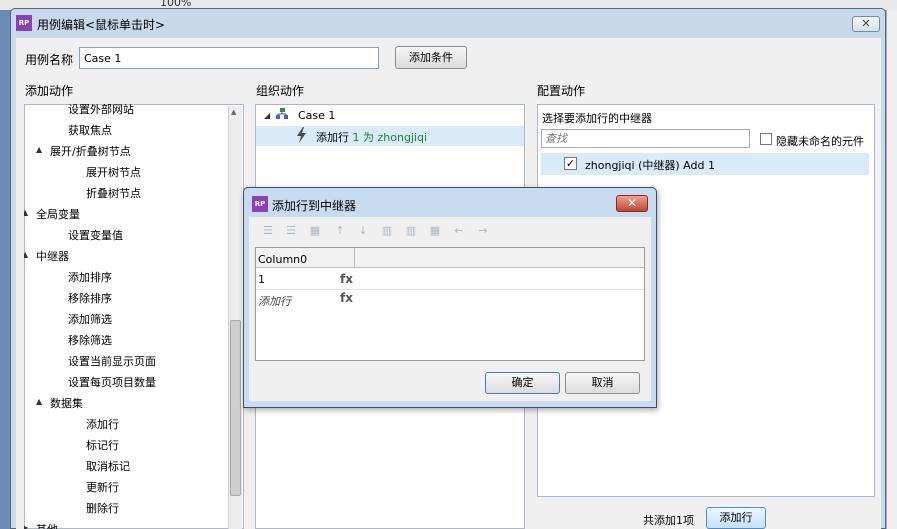  I want to click on add-condition-button: 添加条件, so click(431, 57).